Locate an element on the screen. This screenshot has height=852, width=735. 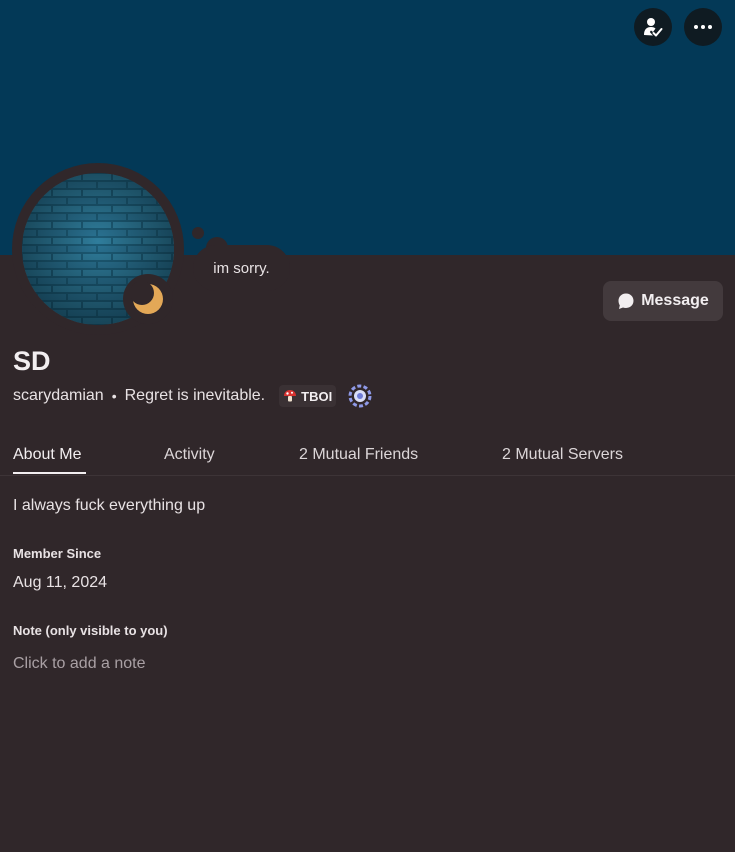
guild-tag: TBOI is located at coordinates (308, 396).